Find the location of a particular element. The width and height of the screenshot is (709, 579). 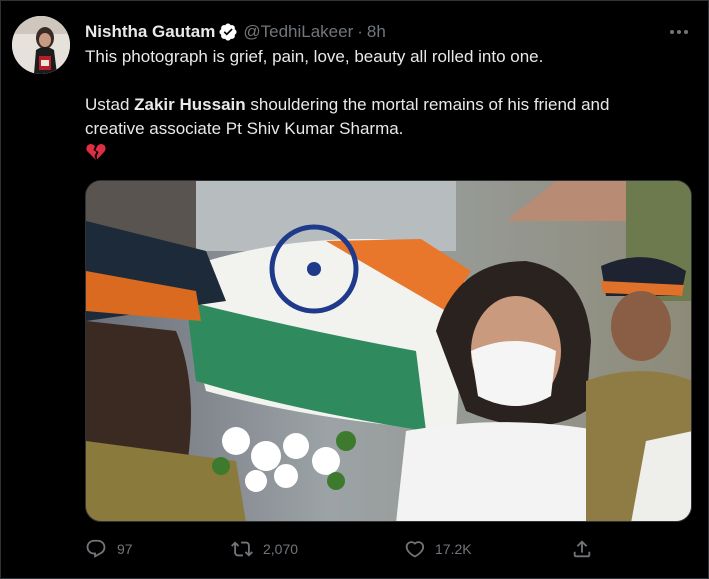

verified-badge-icon is located at coordinates (228, 32).